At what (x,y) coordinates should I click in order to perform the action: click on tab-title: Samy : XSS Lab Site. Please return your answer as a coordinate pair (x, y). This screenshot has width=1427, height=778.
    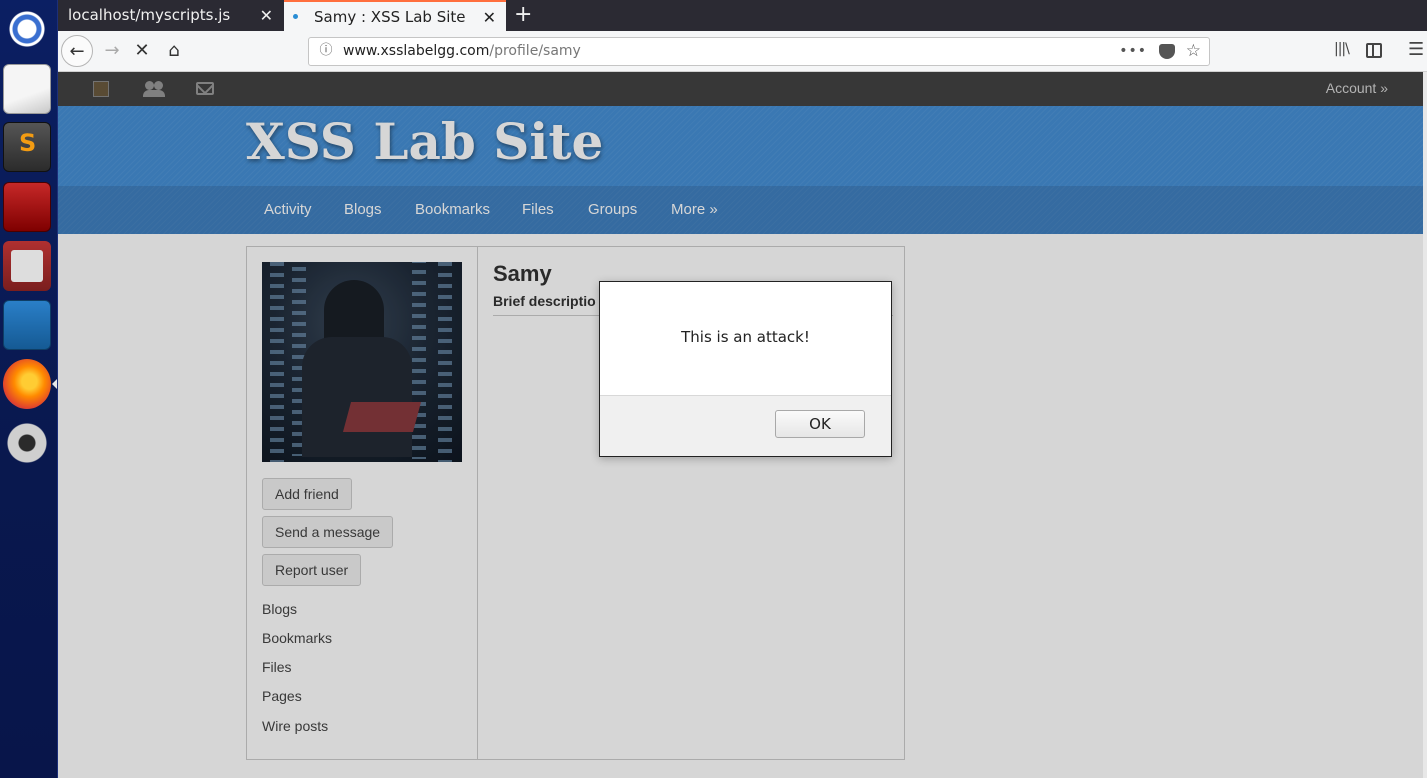
    Looking at the image, I should click on (390, 17).